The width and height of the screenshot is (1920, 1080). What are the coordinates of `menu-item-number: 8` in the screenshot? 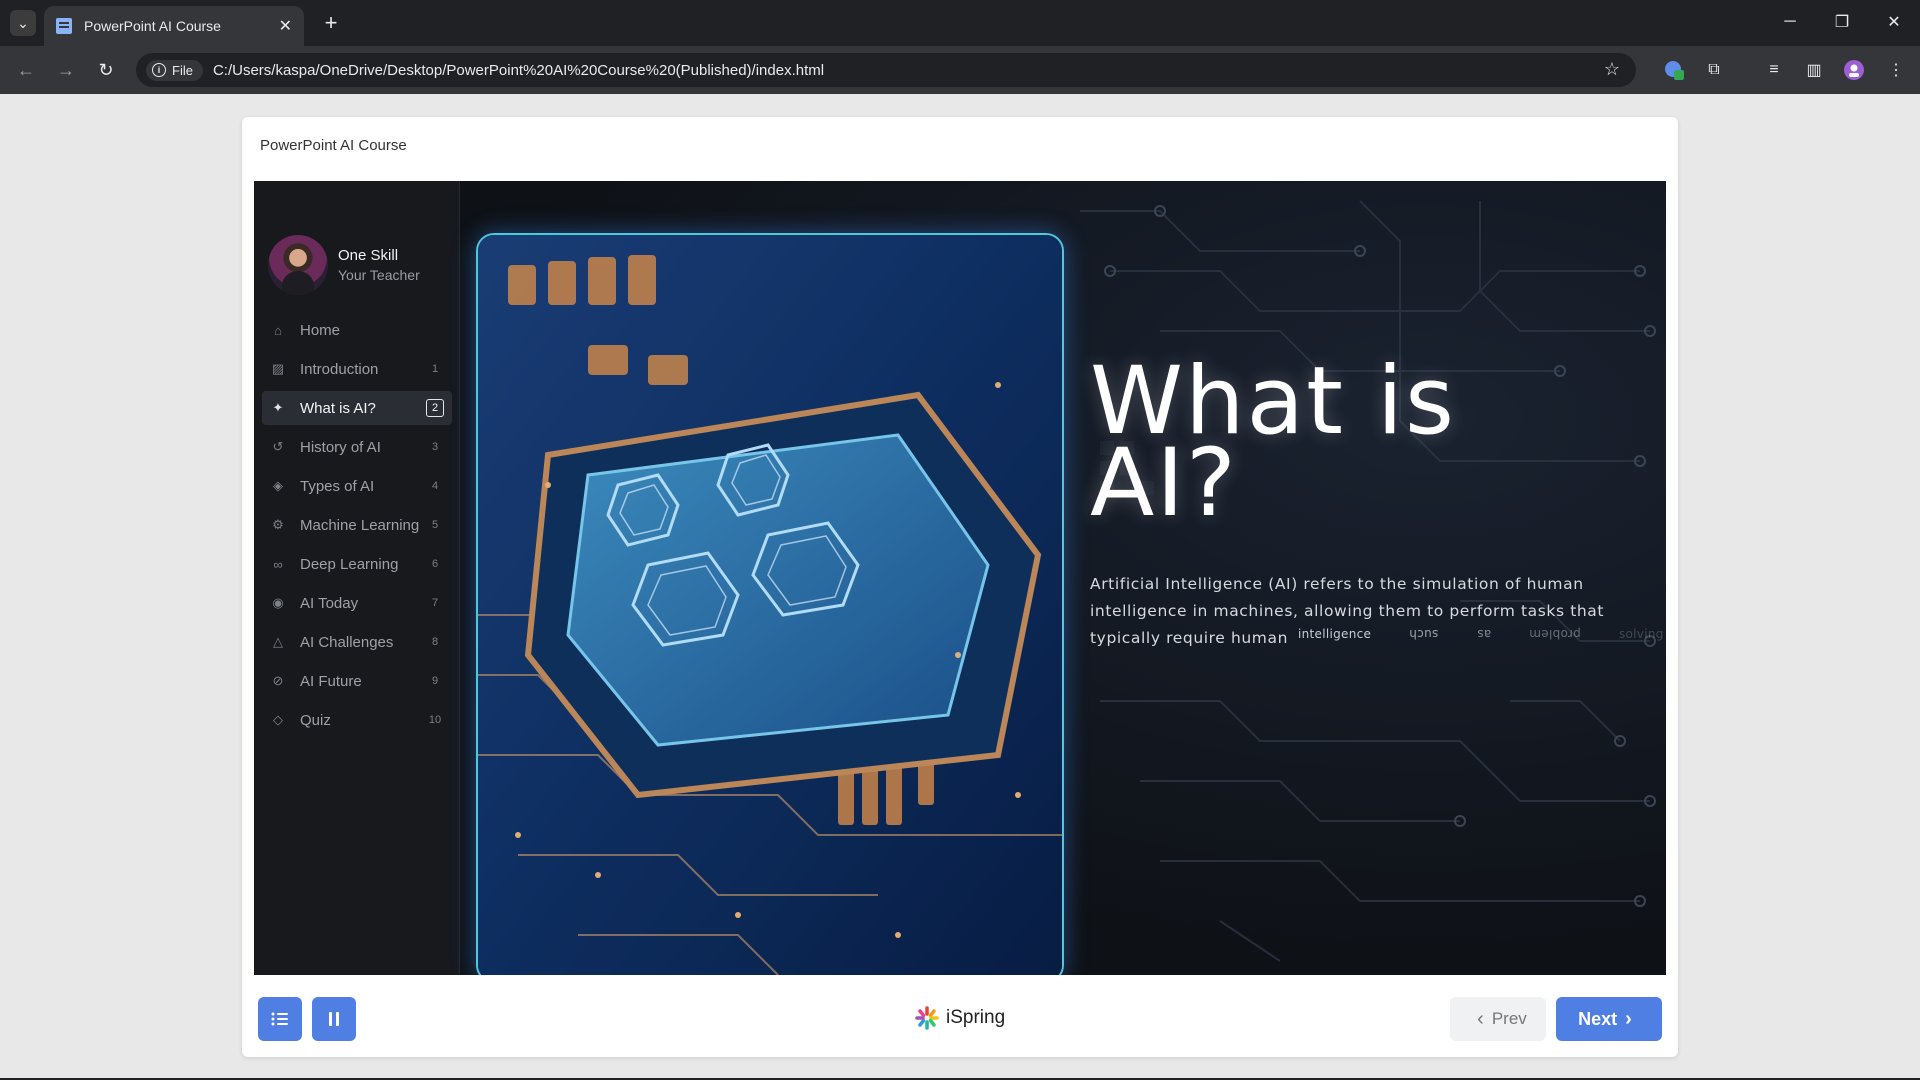 It's located at (435, 642).